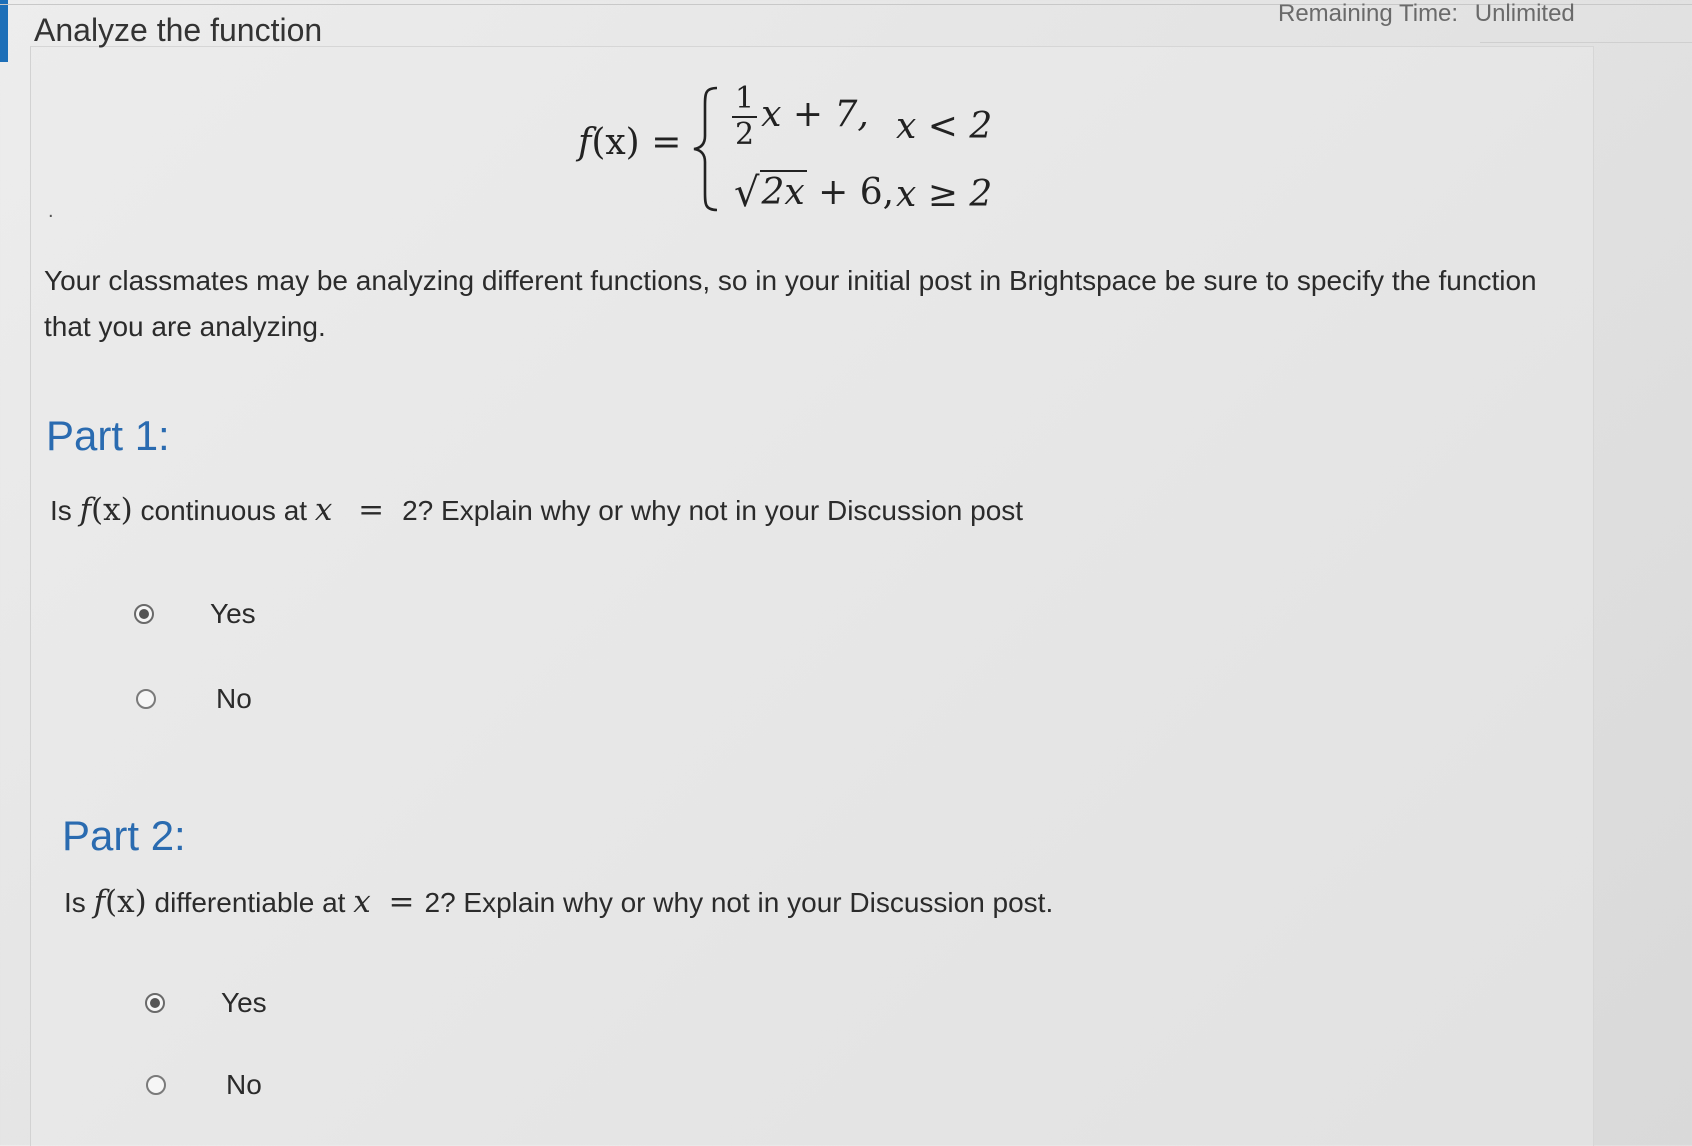 The image size is (1692, 1146). I want to click on condition-1-text: x < 2, so click(944, 126).